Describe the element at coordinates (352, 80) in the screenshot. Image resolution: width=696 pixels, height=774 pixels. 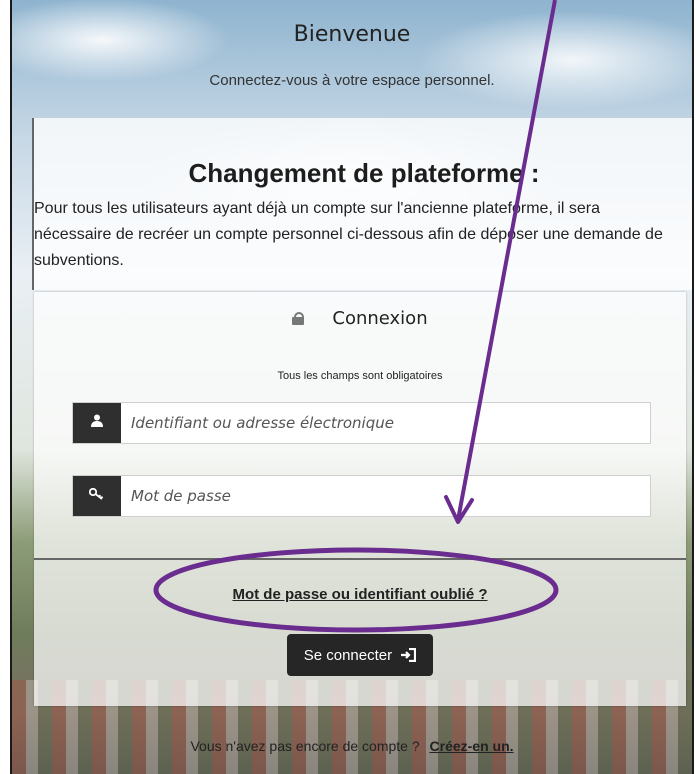
I see `welcome-subtitle: Connectez-vous à votre espace personnel.` at that location.